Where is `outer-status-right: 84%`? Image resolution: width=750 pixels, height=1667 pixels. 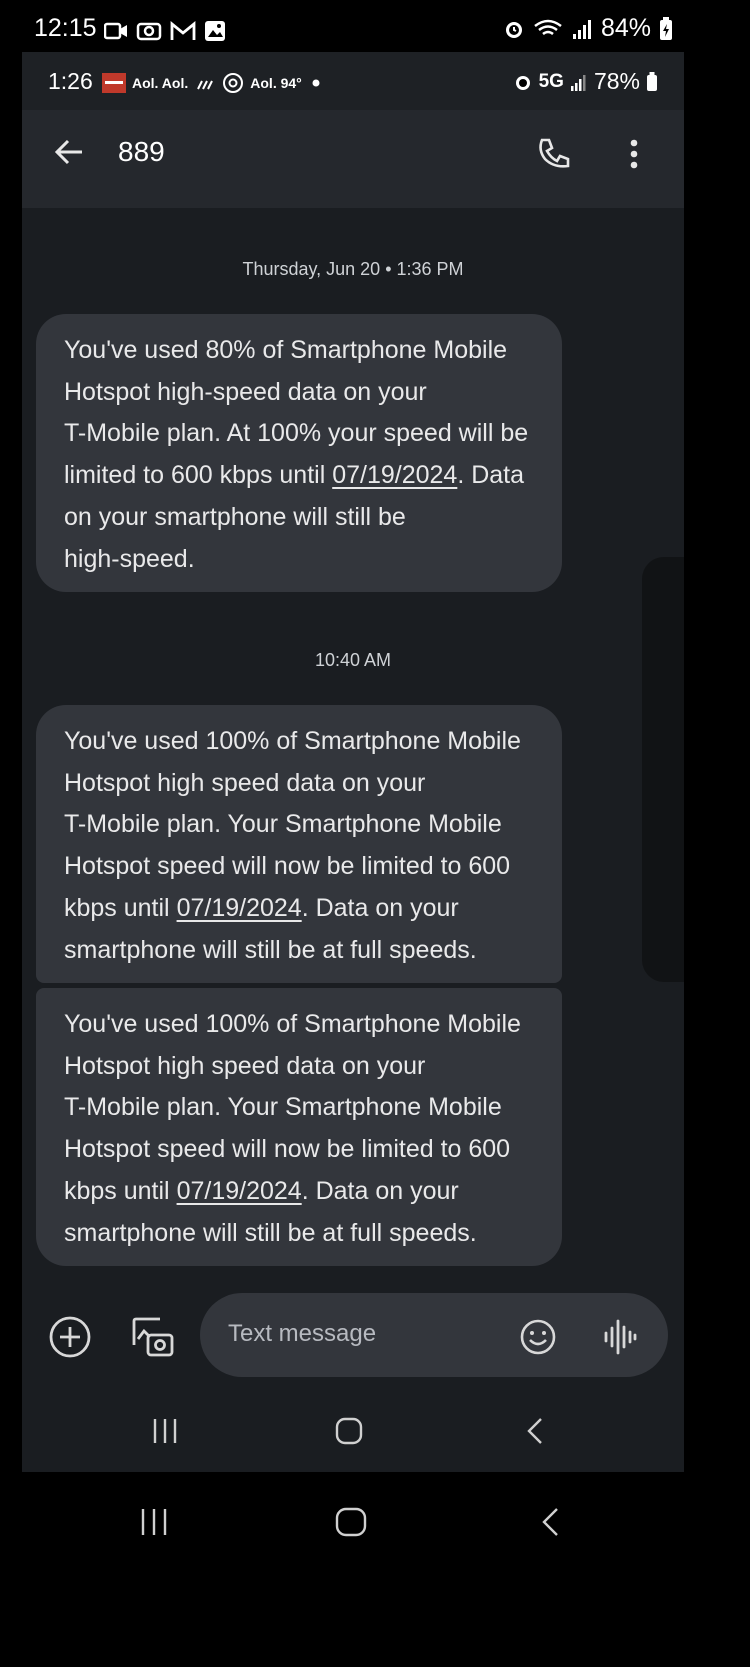 outer-status-right: 84% is located at coordinates (588, 28).